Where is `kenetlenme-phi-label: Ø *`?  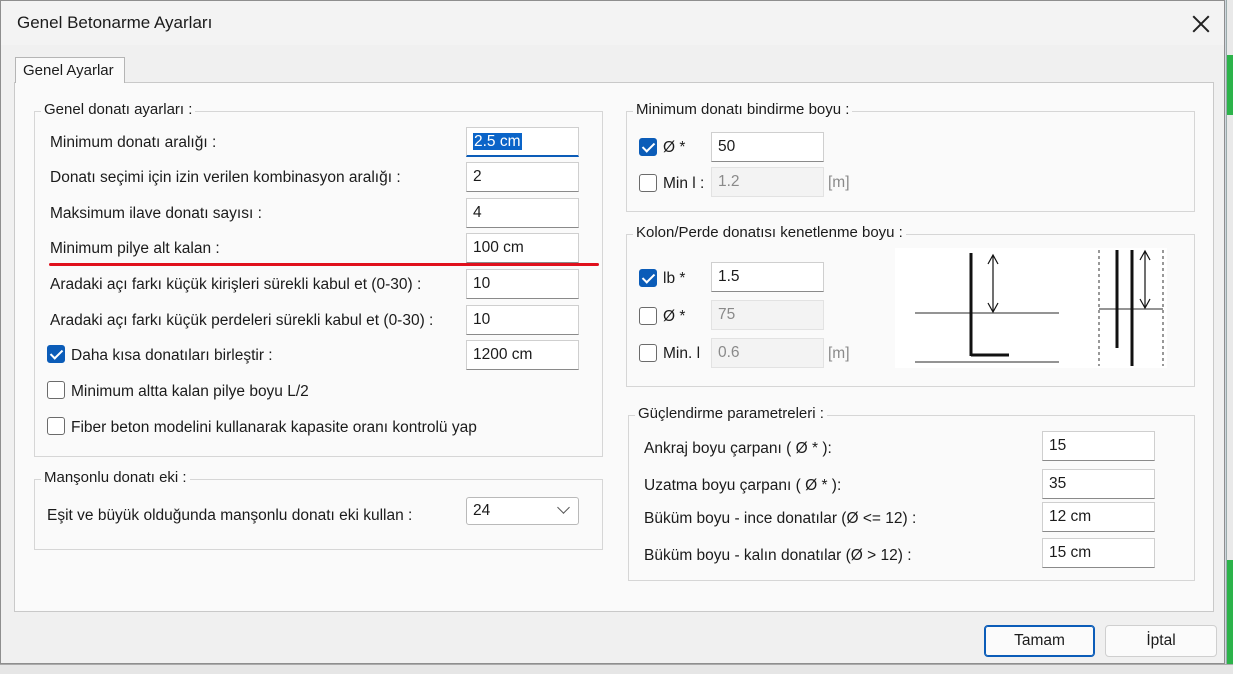 kenetlenme-phi-label: Ø * is located at coordinates (674, 316).